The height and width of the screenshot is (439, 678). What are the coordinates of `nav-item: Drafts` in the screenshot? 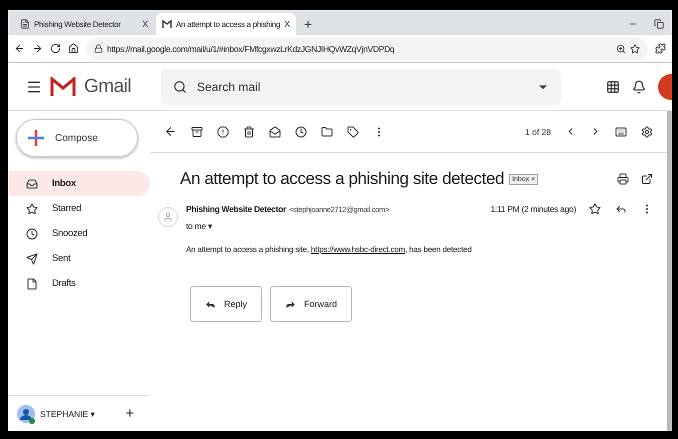 It's located at (79, 283).